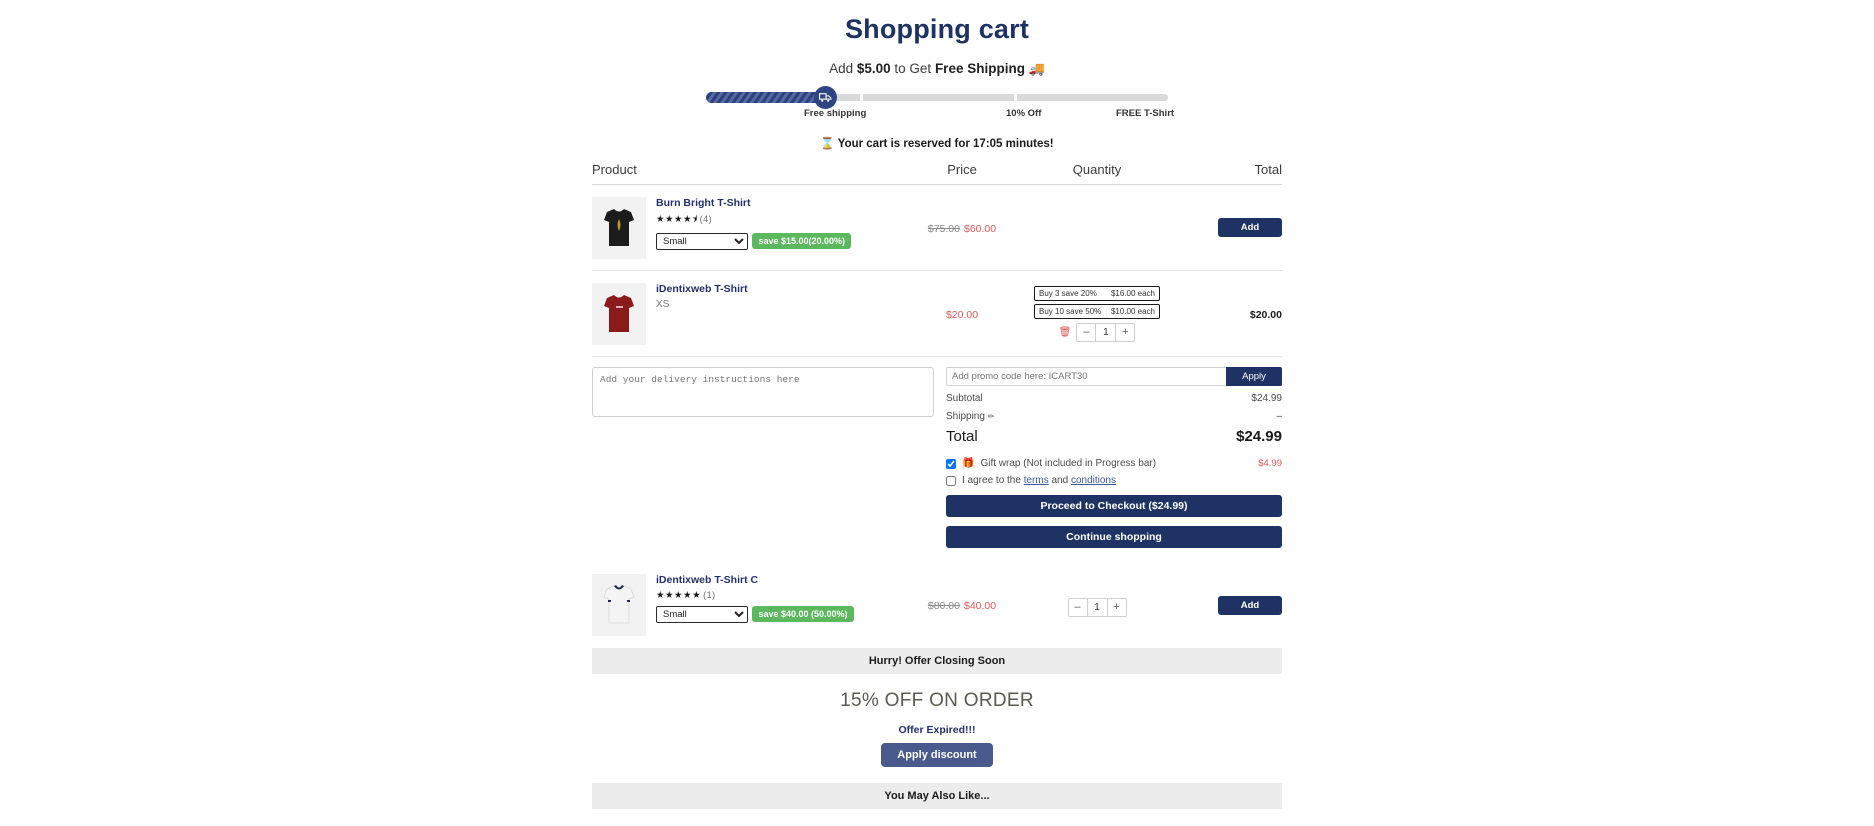 This screenshot has width=1874, height=826. I want to click on price-discounted: $60.00, so click(980, 228).